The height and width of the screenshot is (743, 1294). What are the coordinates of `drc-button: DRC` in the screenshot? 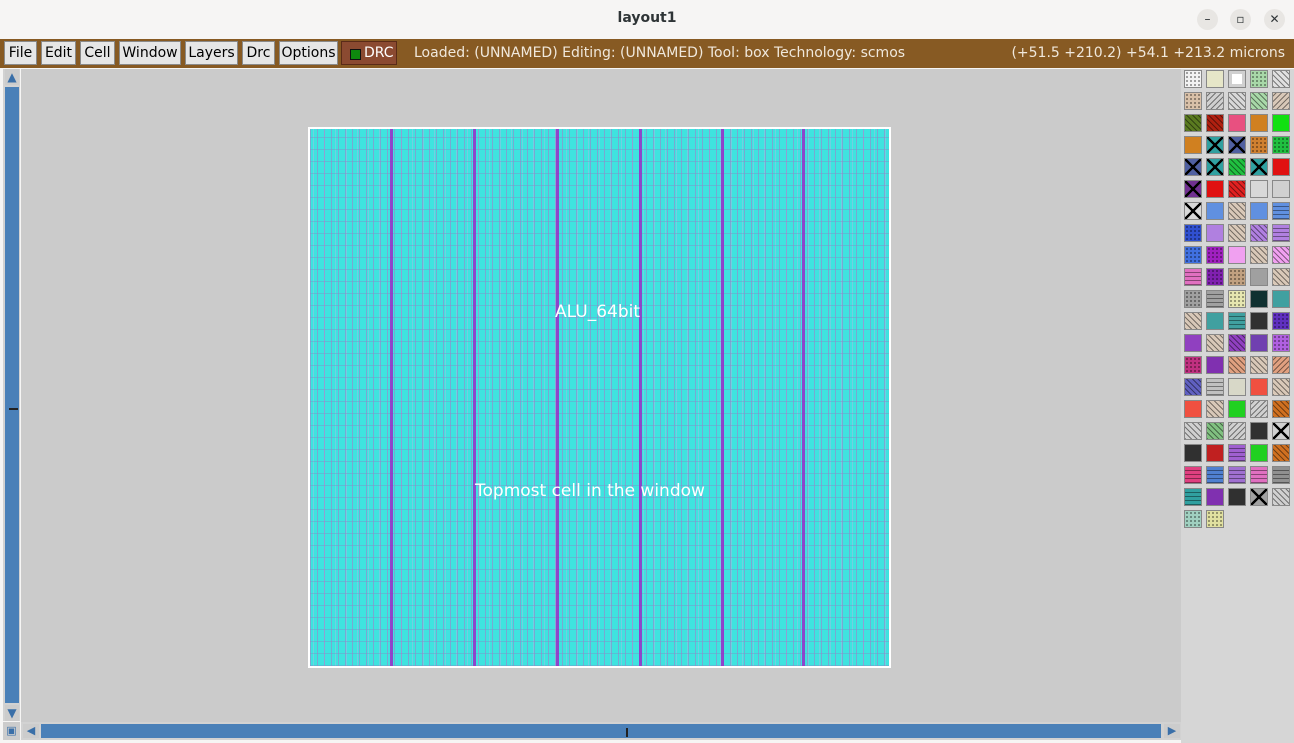 It's located at (369, 53).